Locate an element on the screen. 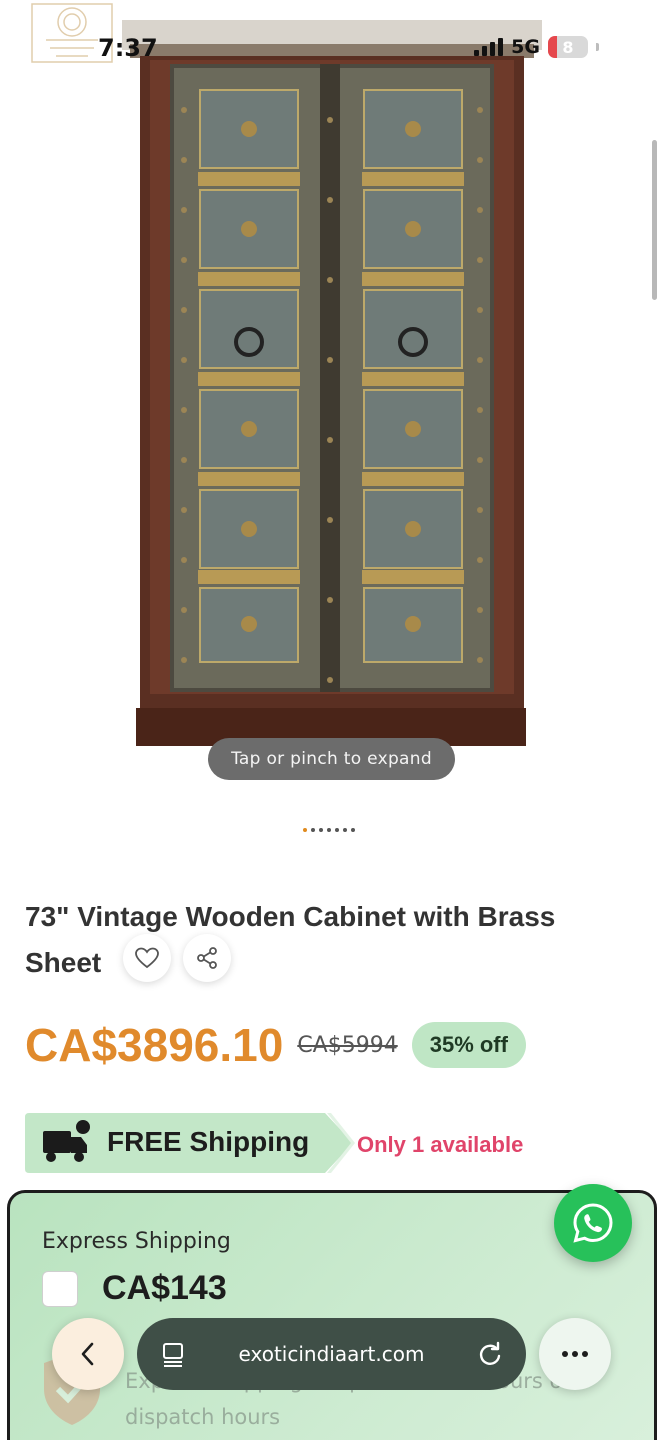  battery-tip is located at coordinates (597, 47).